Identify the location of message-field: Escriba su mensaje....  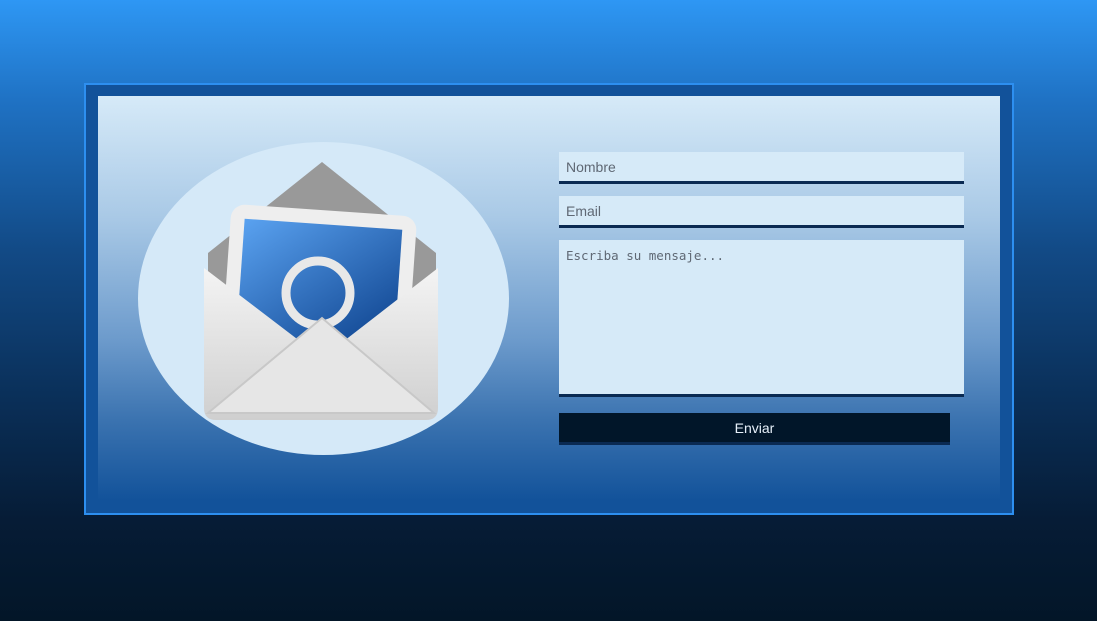
(761, 318).